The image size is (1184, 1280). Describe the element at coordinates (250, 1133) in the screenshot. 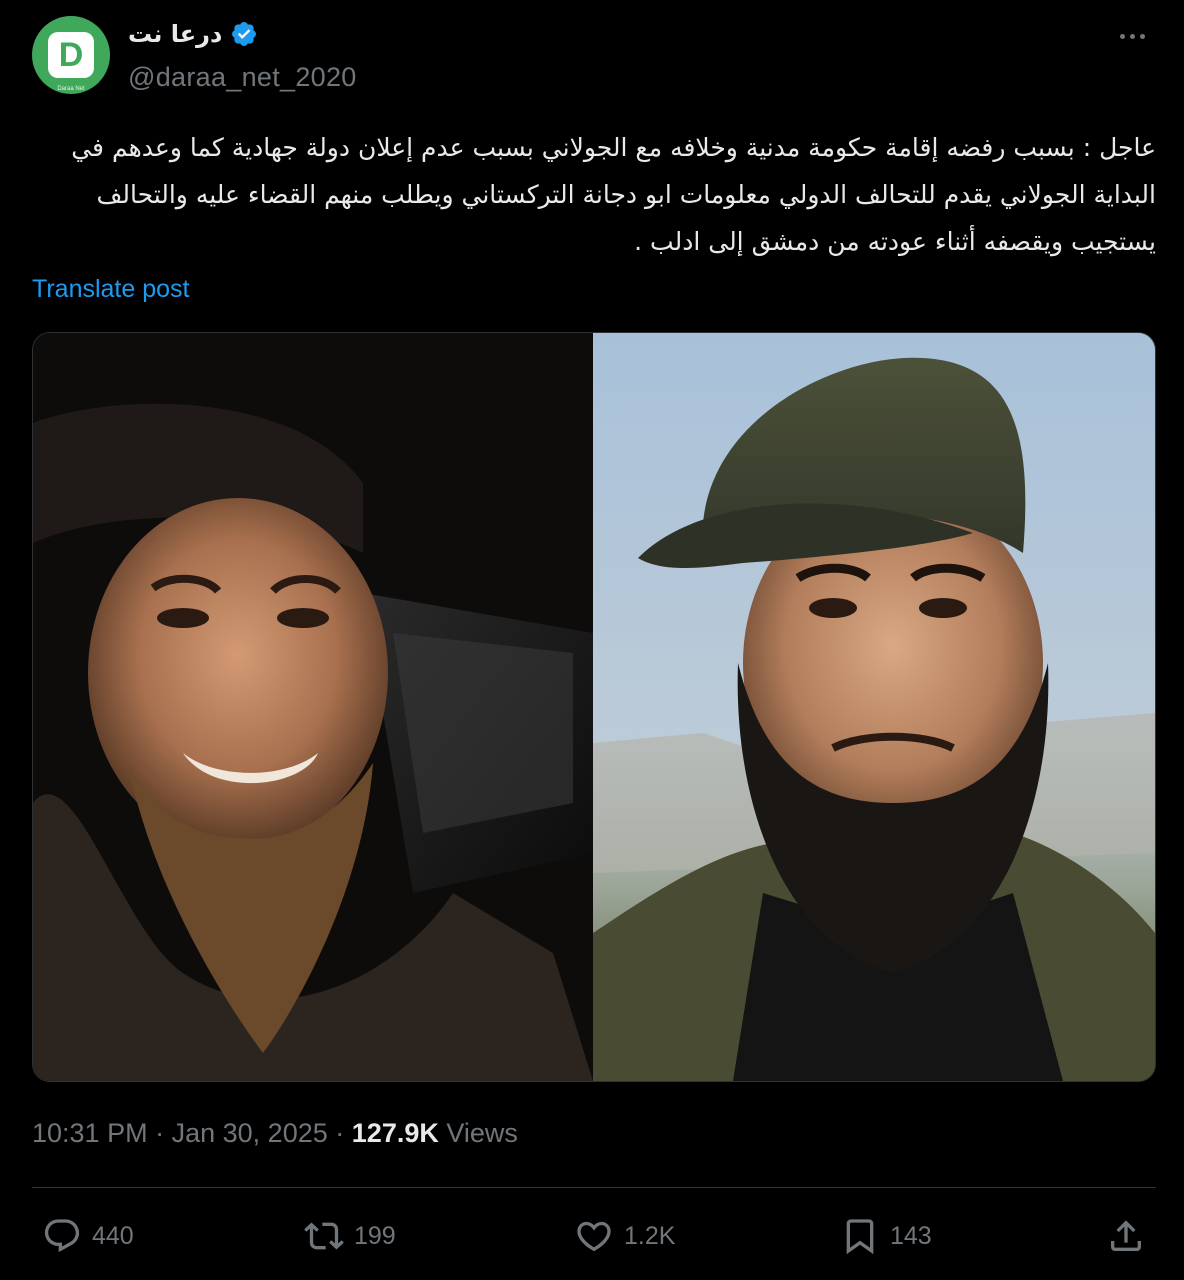

I see `tweet-date: Jan 30, 2025` at that location.